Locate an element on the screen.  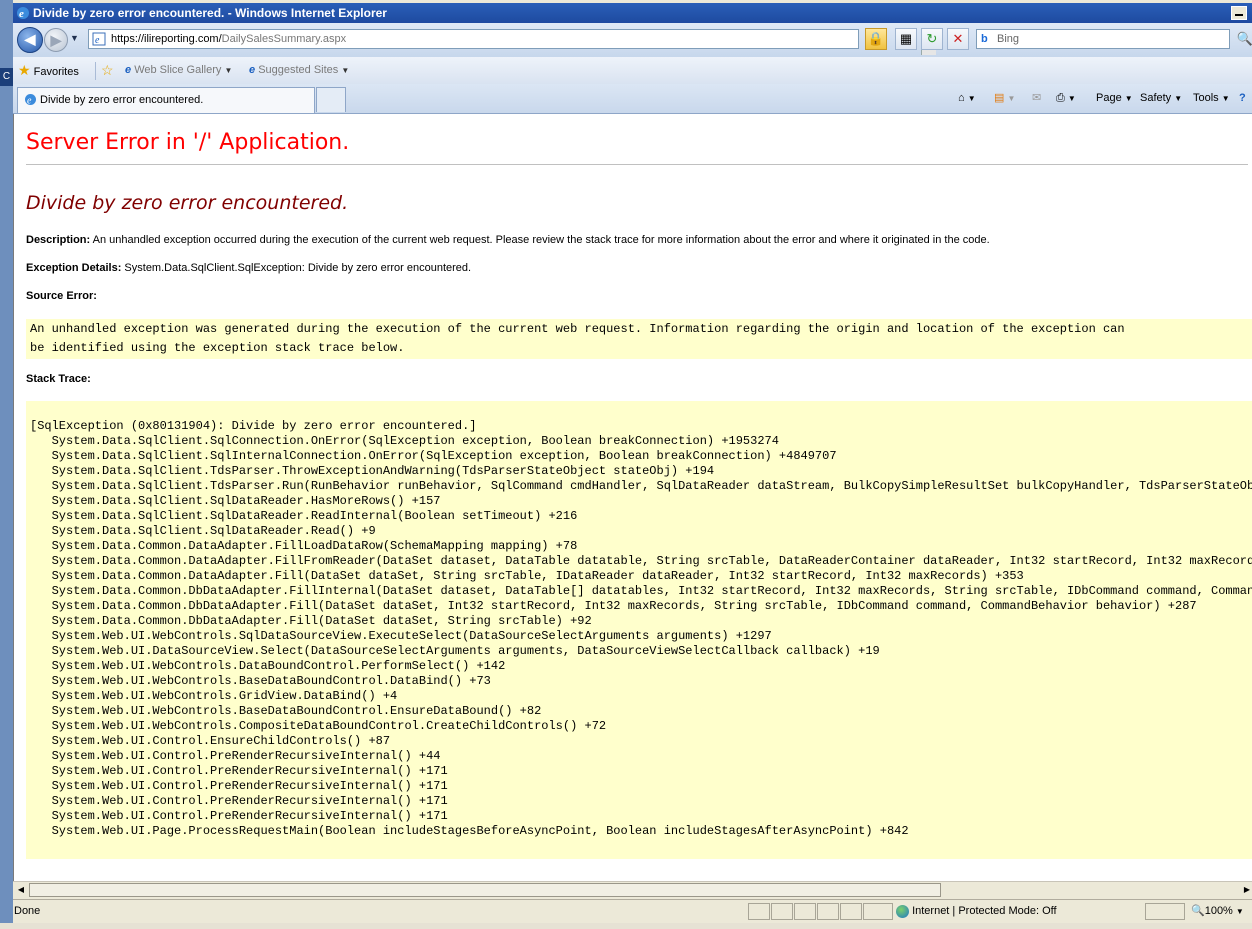
print-icon: ⎙ ▼ is located at coordinates (1066, 98).